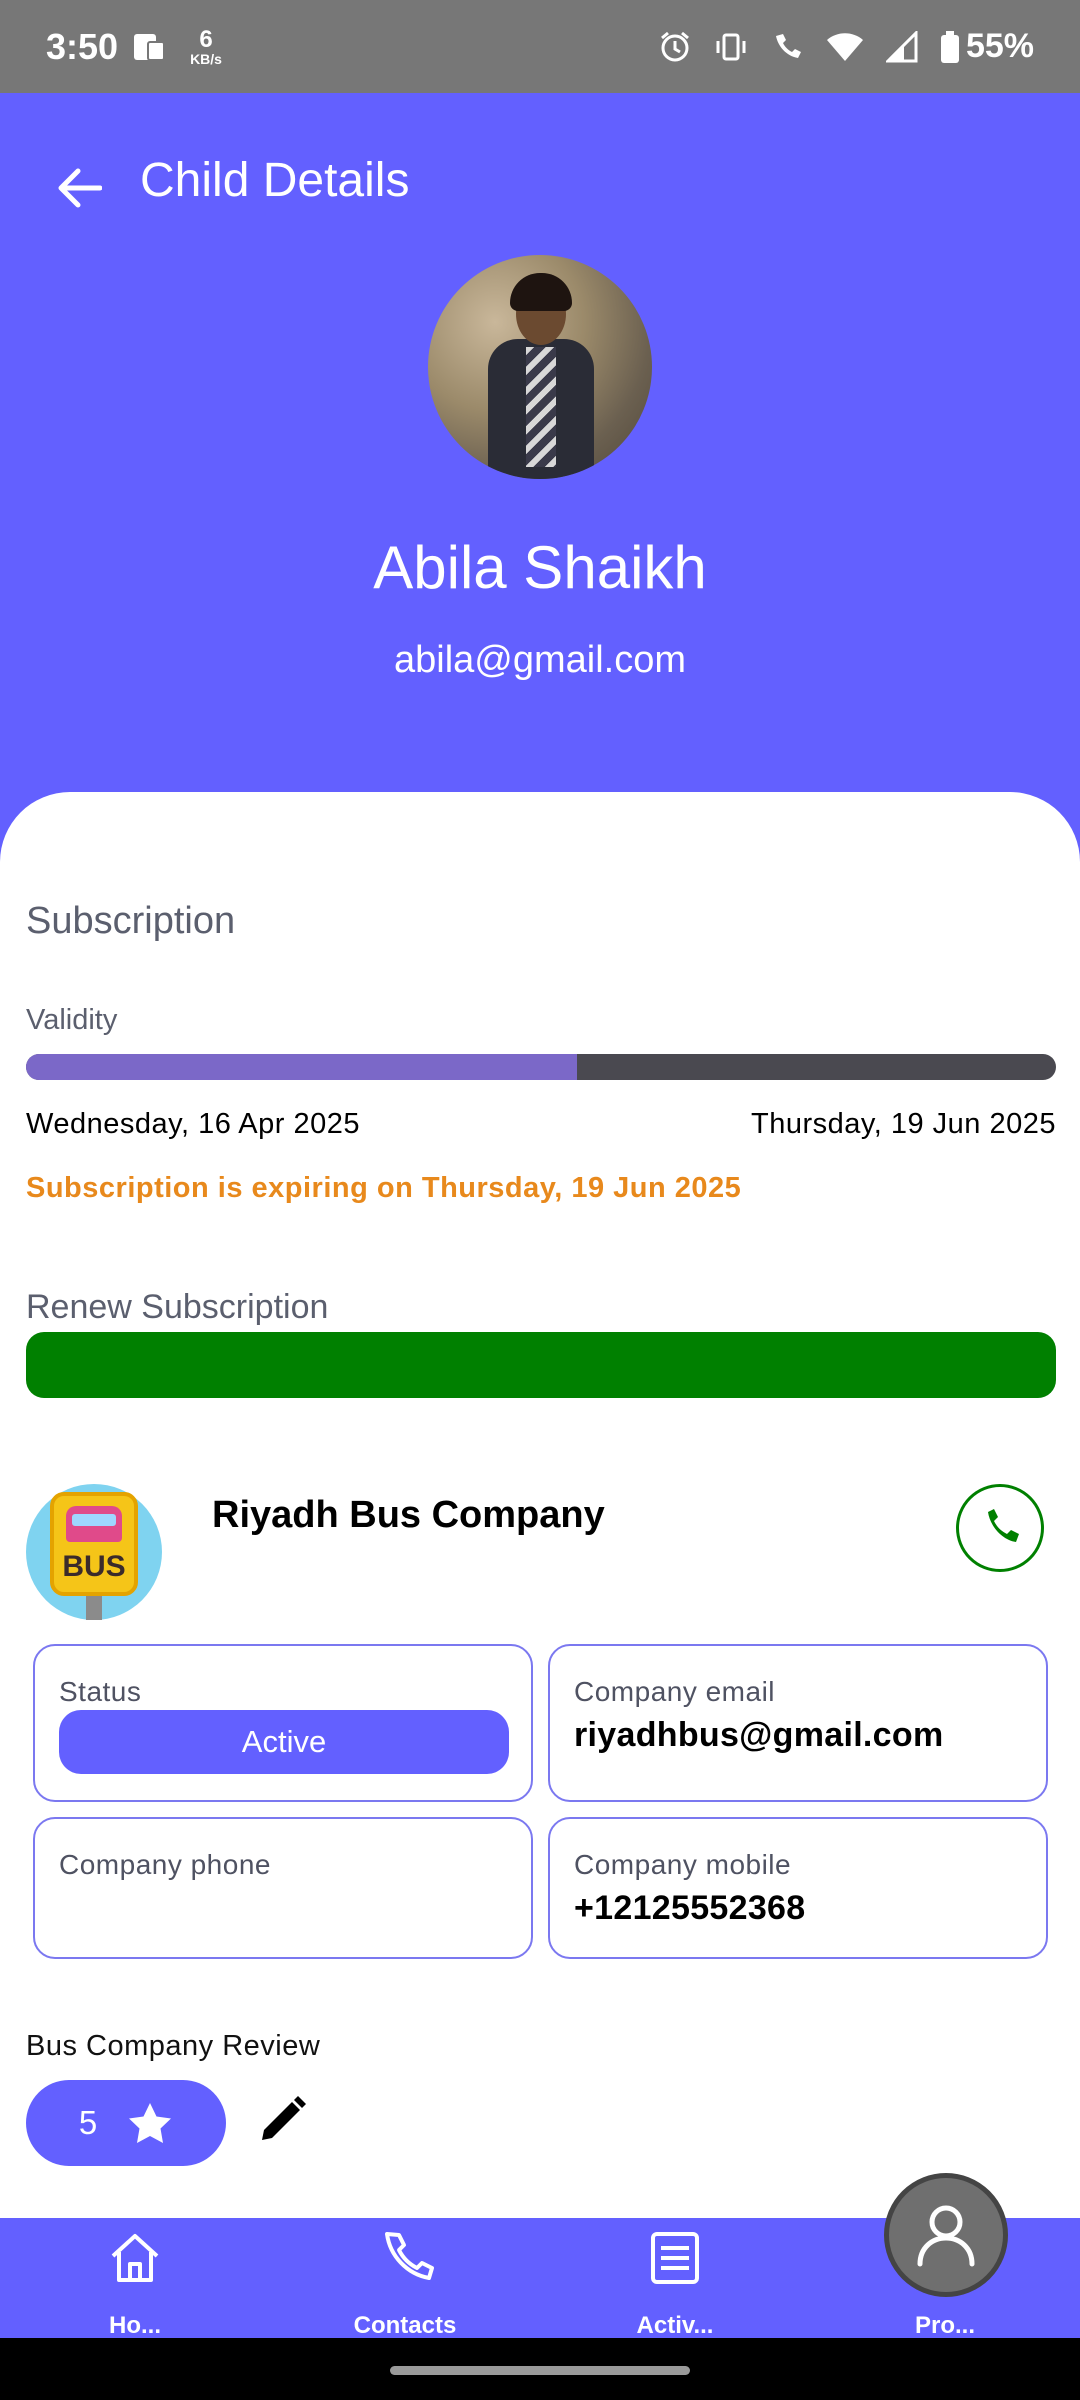 The height and width of the screenshot is (2400, 1080). I want to click on child-avatar, so click(540, 367).